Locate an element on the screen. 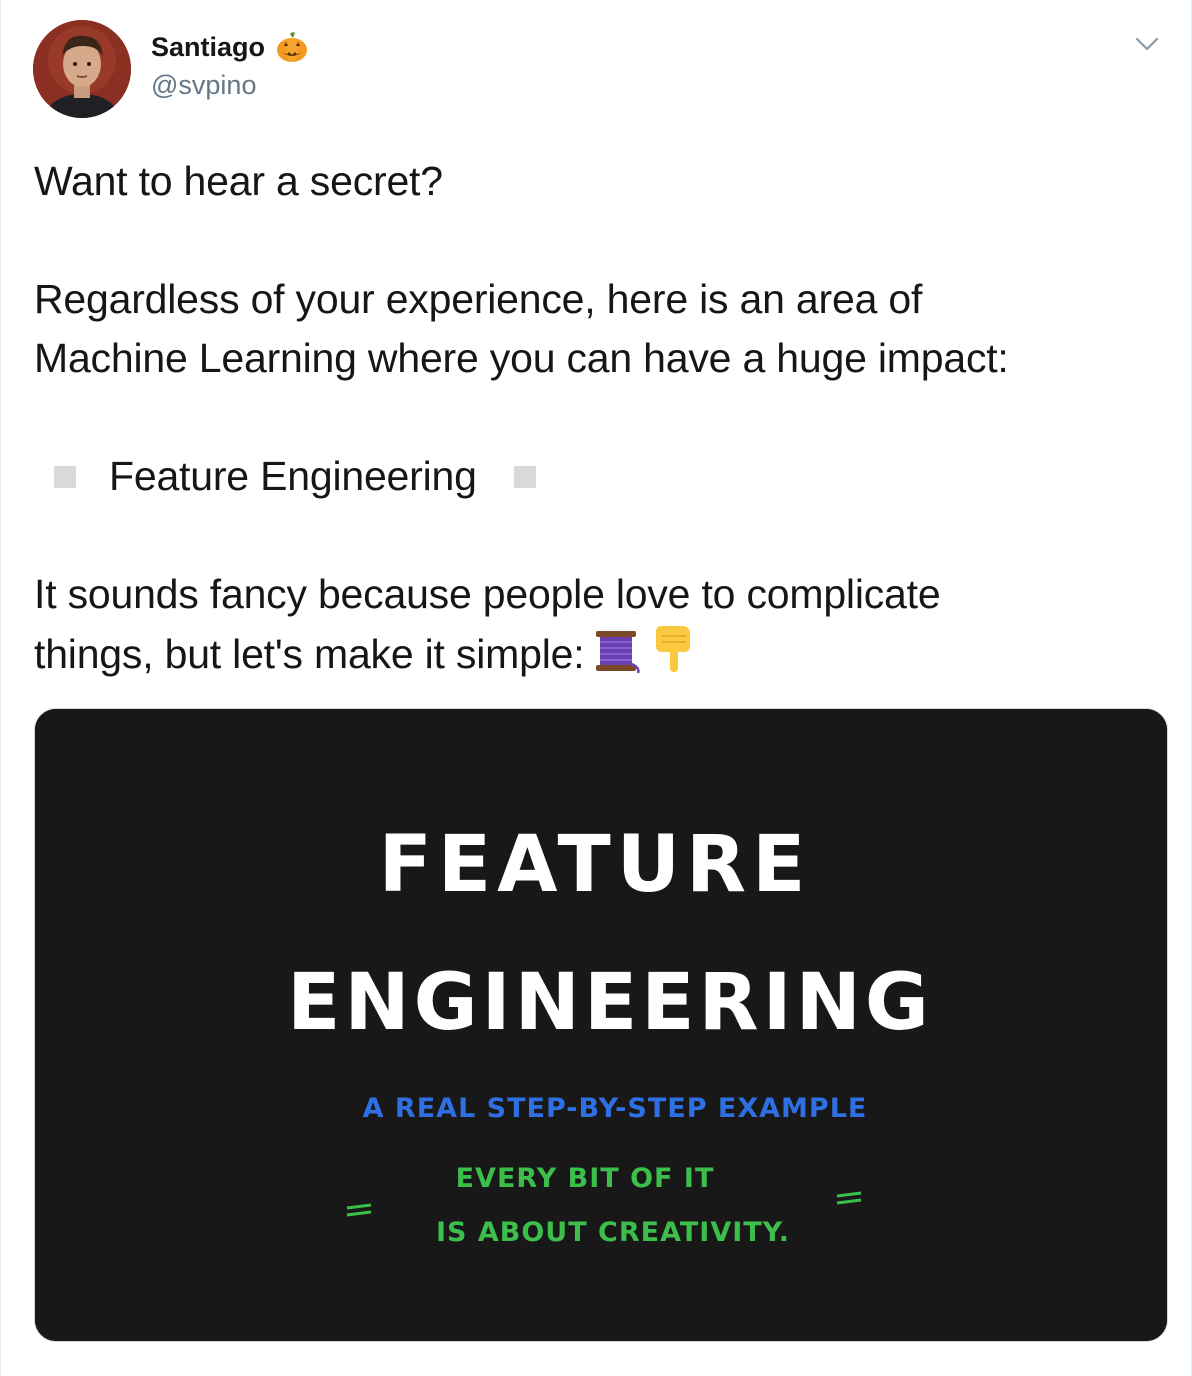 The width and height of the screenshot is (1192, 1376). media-title-line2: ENGINEERING is located at coordinates (610, 1003).